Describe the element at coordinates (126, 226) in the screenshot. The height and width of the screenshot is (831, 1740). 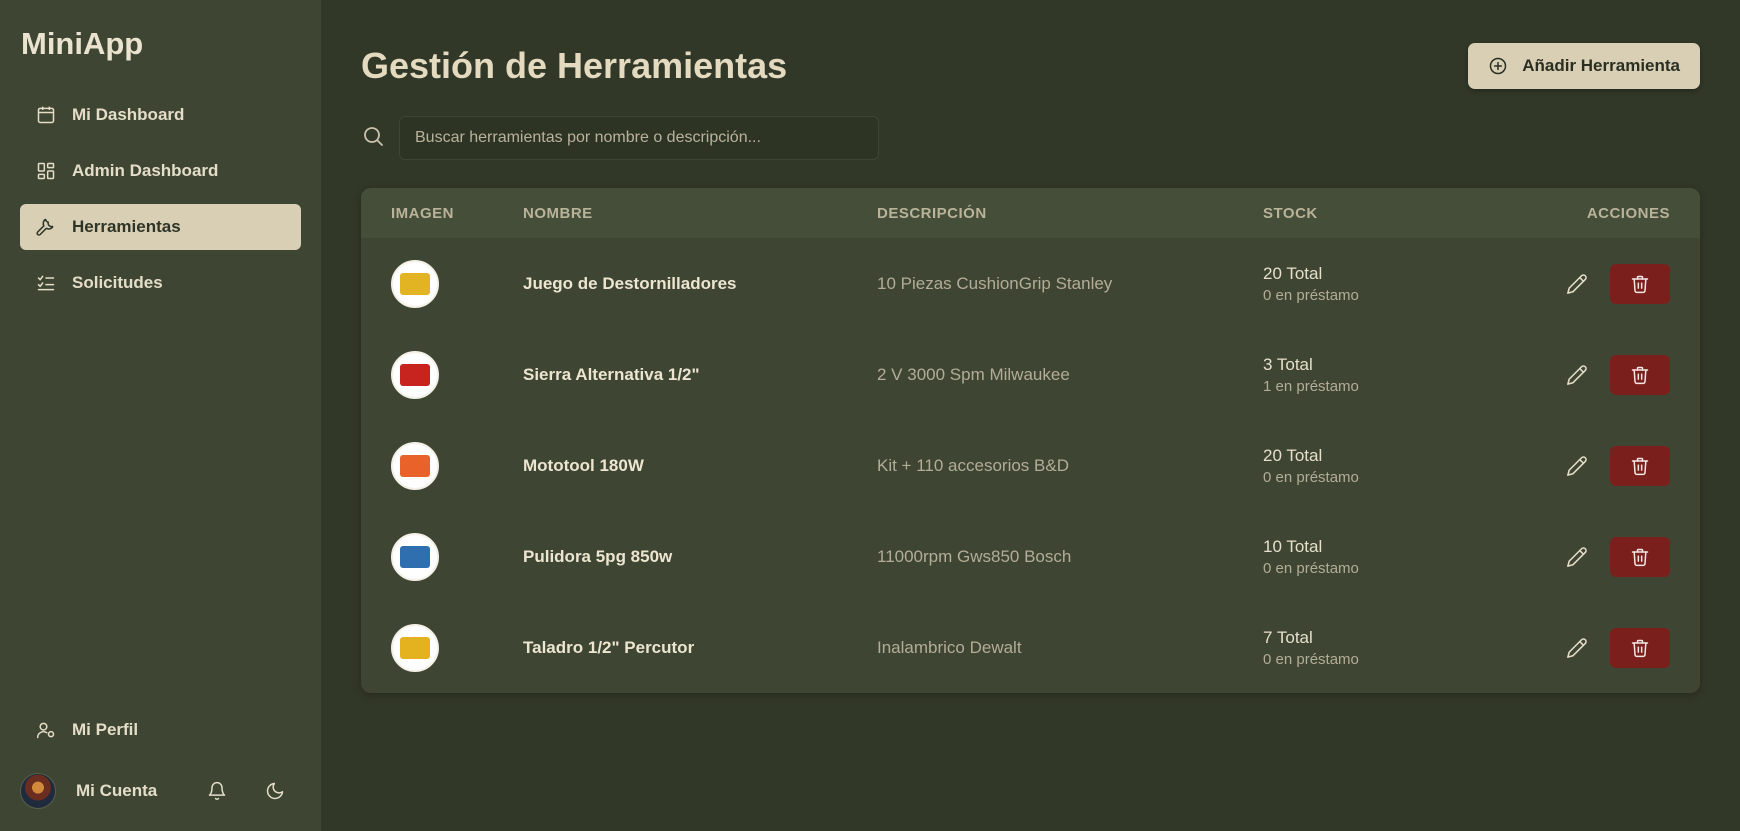
I see `sidebar-item-label: Herramientas` at that location.